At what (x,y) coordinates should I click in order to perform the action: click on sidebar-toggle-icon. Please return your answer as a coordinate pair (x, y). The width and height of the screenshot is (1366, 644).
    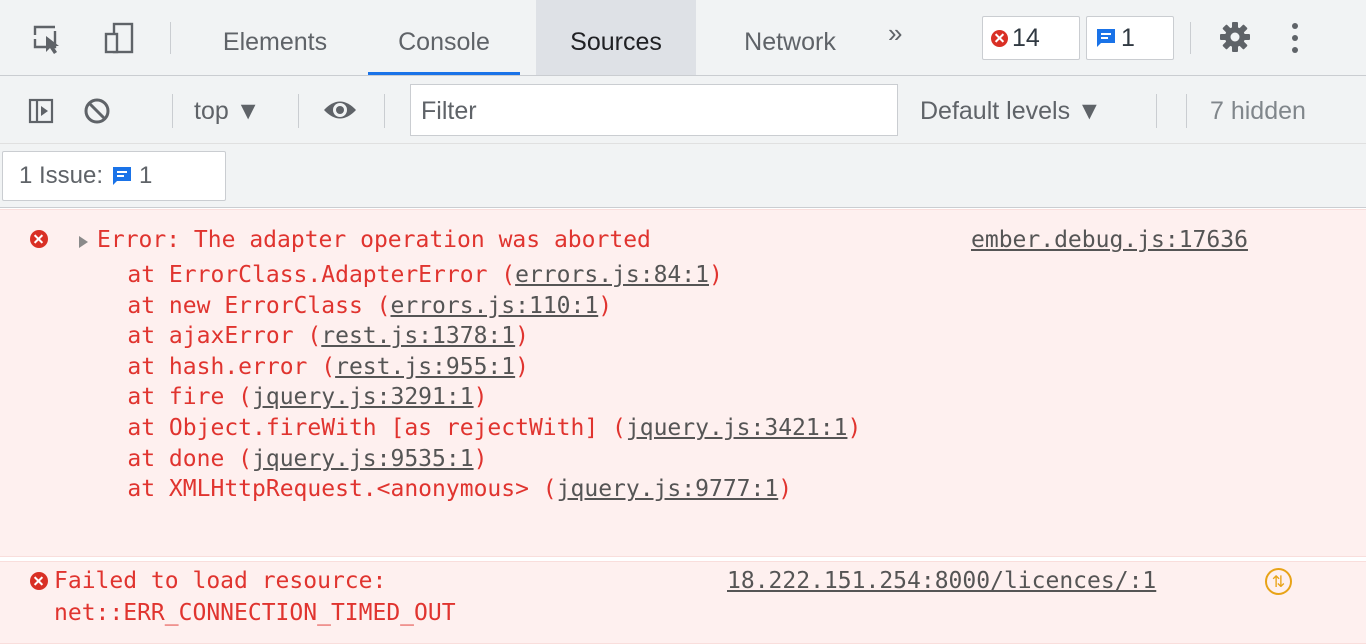
    Looking at the image, I should click on (41, 111).